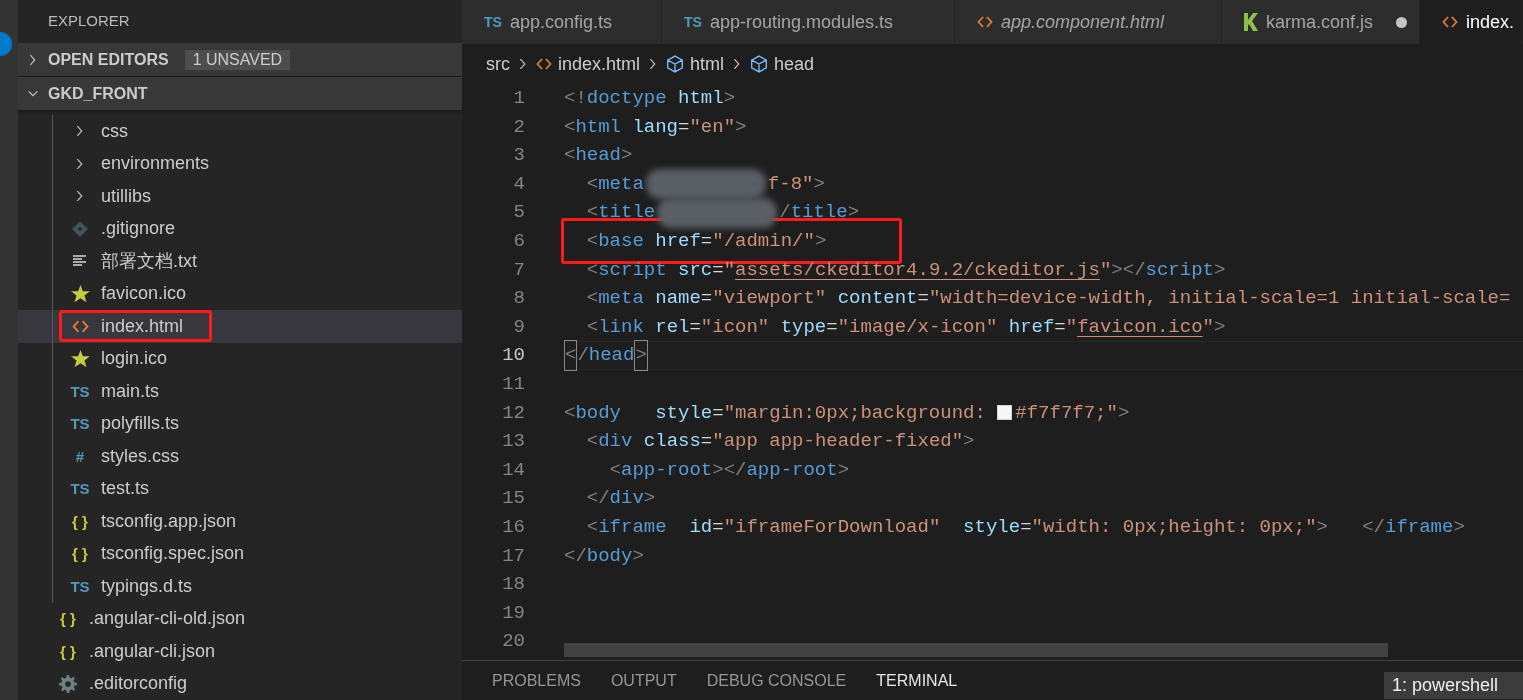 The height and width of the screenshot is (700, 1523). I want to click on line-number: 7, so click(518, 270).